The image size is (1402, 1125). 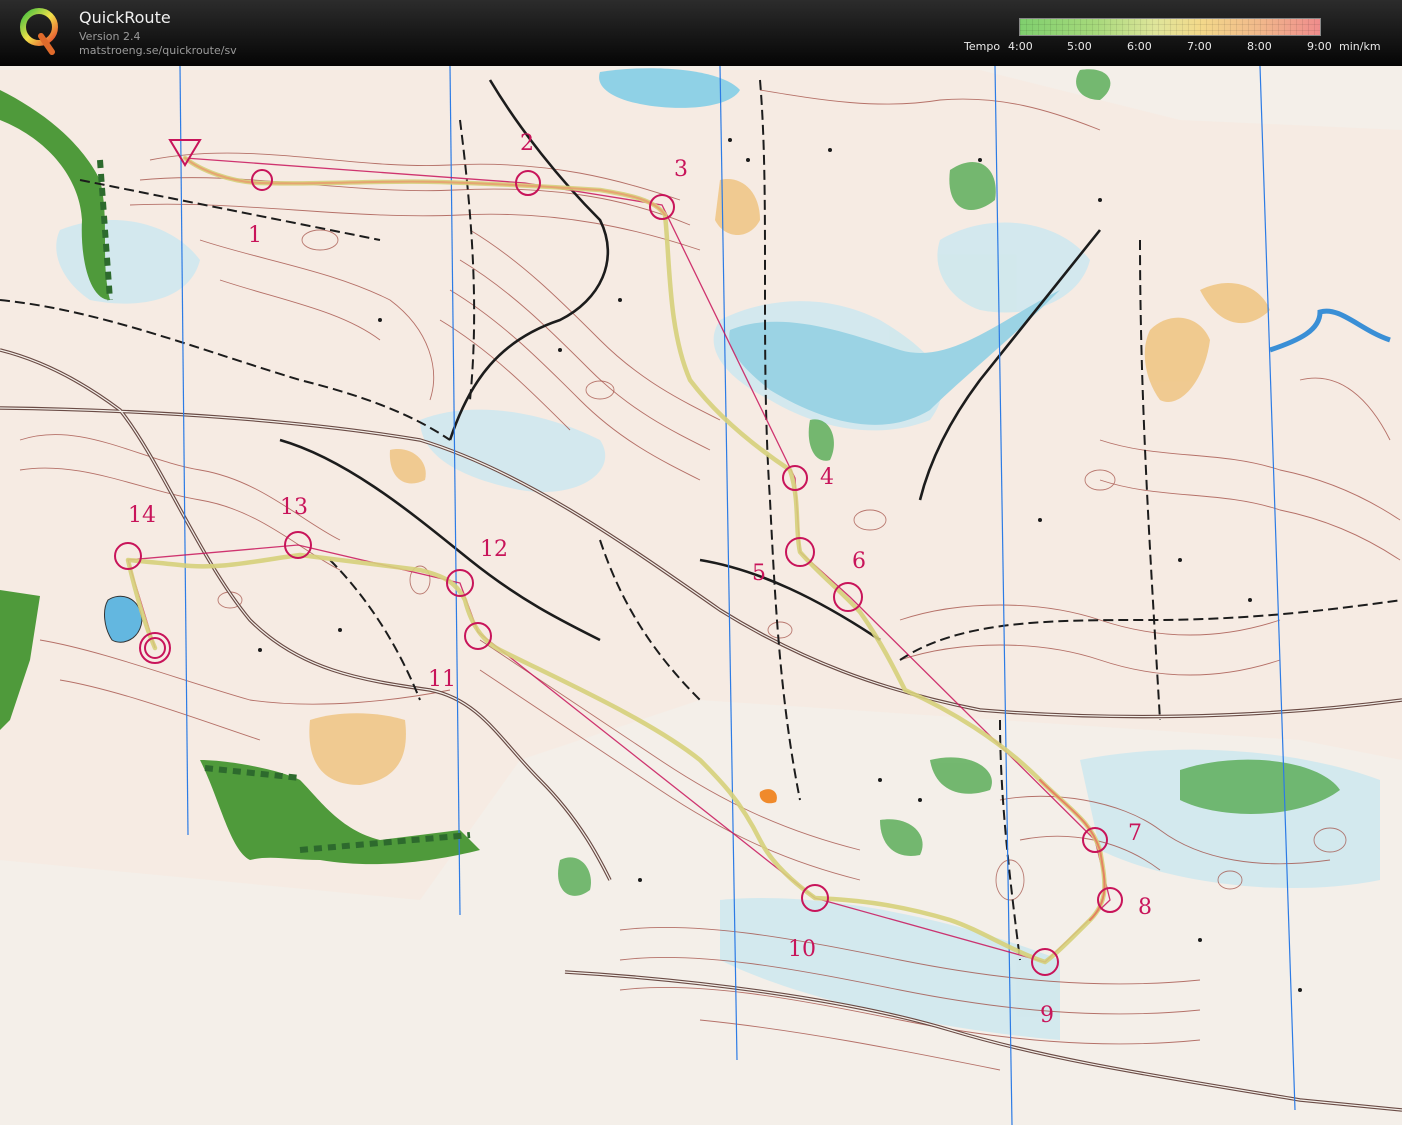 What do you see at coordinates (494, 549) in the screenshot?
I see `control-number: 12` at bounding box center [494, 549].